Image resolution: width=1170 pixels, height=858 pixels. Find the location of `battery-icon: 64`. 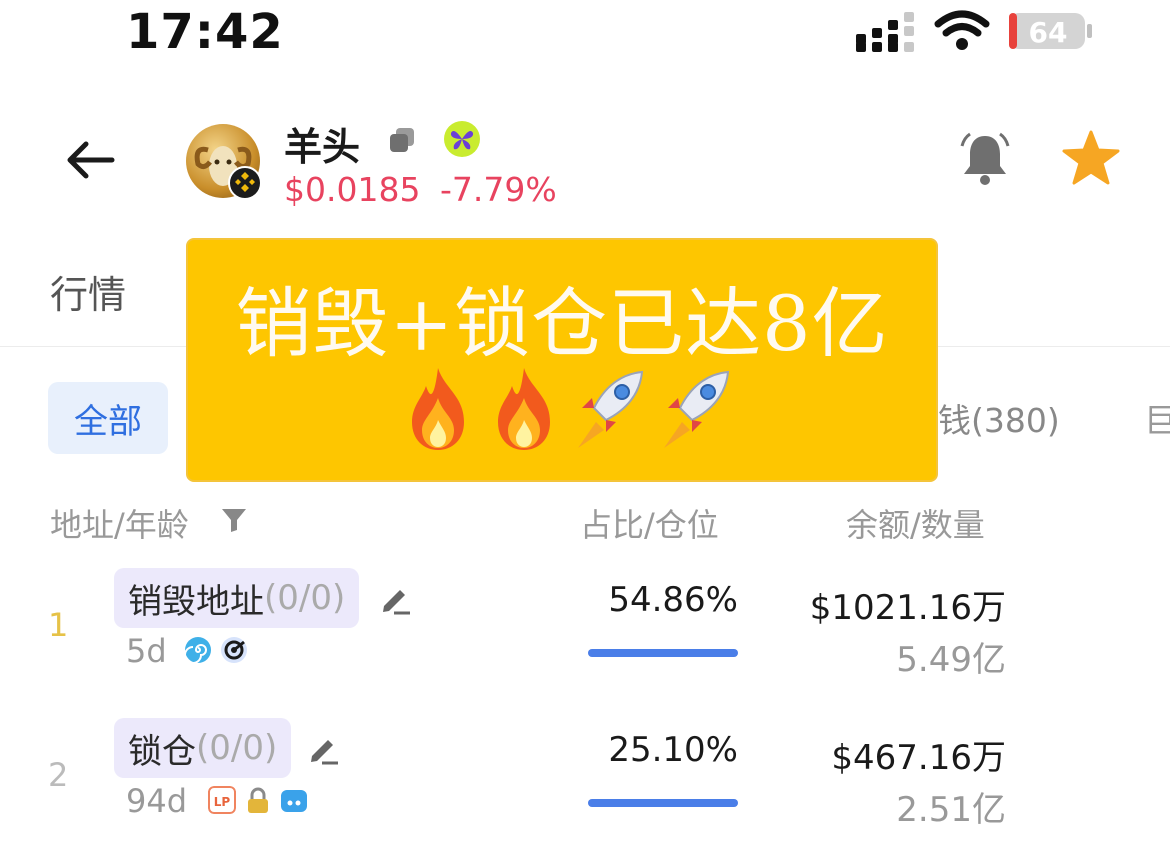

battery-icon: 64 is located at coordinates (1050, 31).